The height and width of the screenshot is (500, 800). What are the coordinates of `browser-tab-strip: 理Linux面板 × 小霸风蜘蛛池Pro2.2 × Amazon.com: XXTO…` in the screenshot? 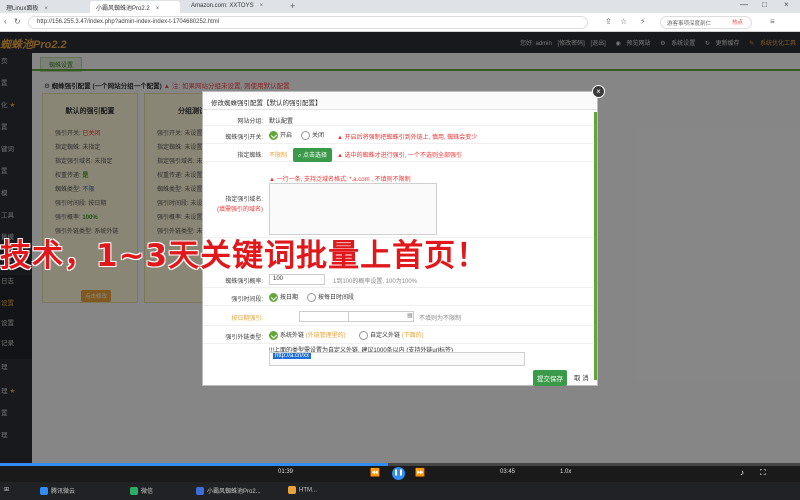 It's located at (400, 6).